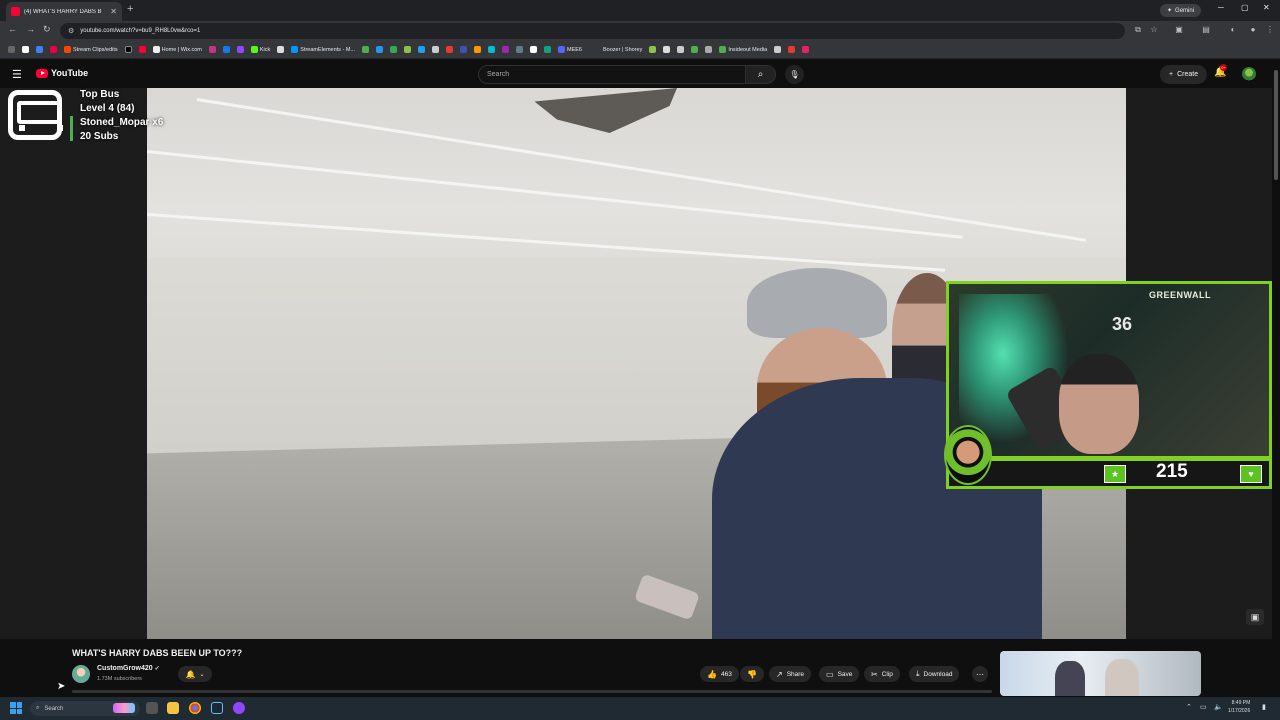  What do you see at coordinates (1179, 30) in the screenshot?
I see `extensions-icon: ▣` at bounding box center [1179, 30].